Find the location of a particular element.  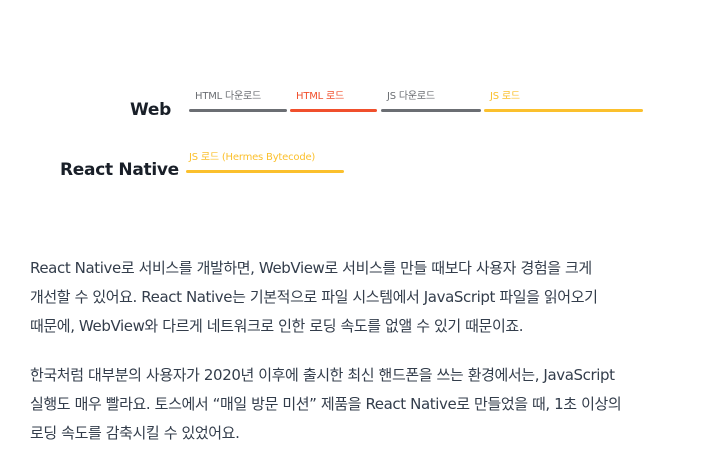

rn-segment-js-load-hermes-label: JS 로드 (Hermes Bytecode) is located at coordinates (252, 157).